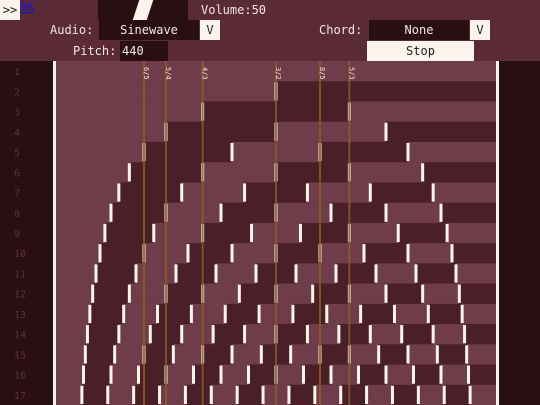  I want to click on pitch-input: 440, so click(144, 51).